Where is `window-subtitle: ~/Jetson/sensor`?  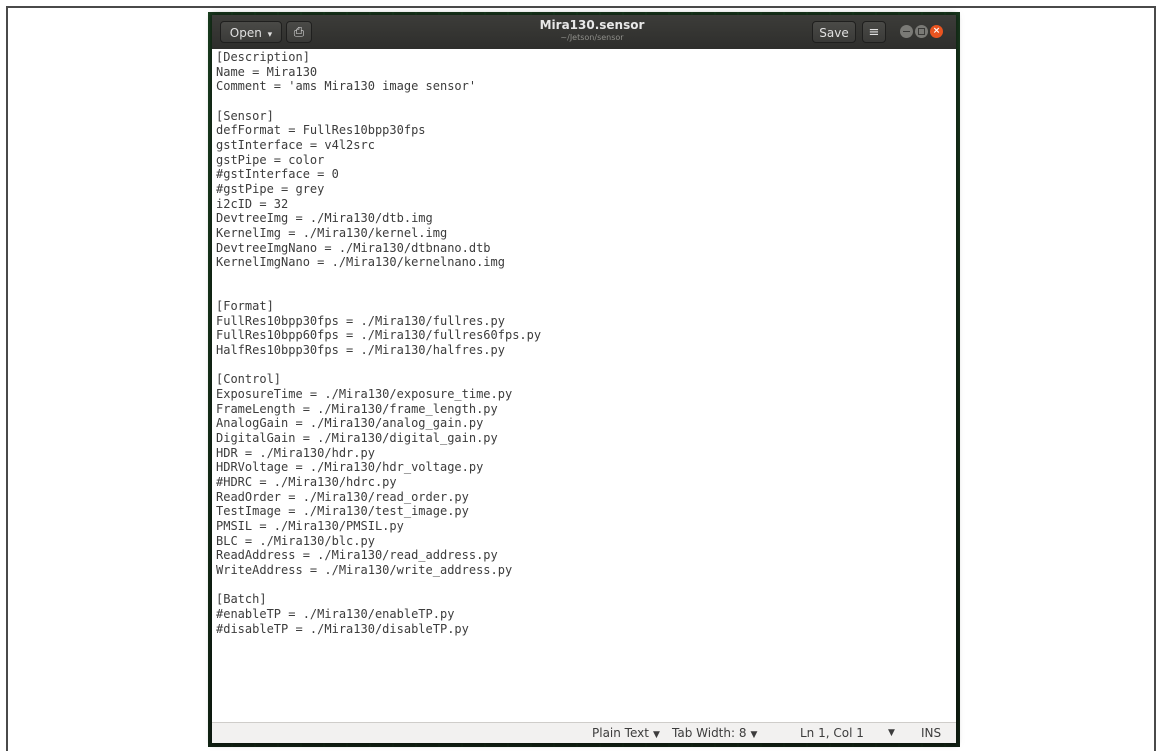 window-subtitle: ~/Jetson/sensor is located at coordinates (592, 37).